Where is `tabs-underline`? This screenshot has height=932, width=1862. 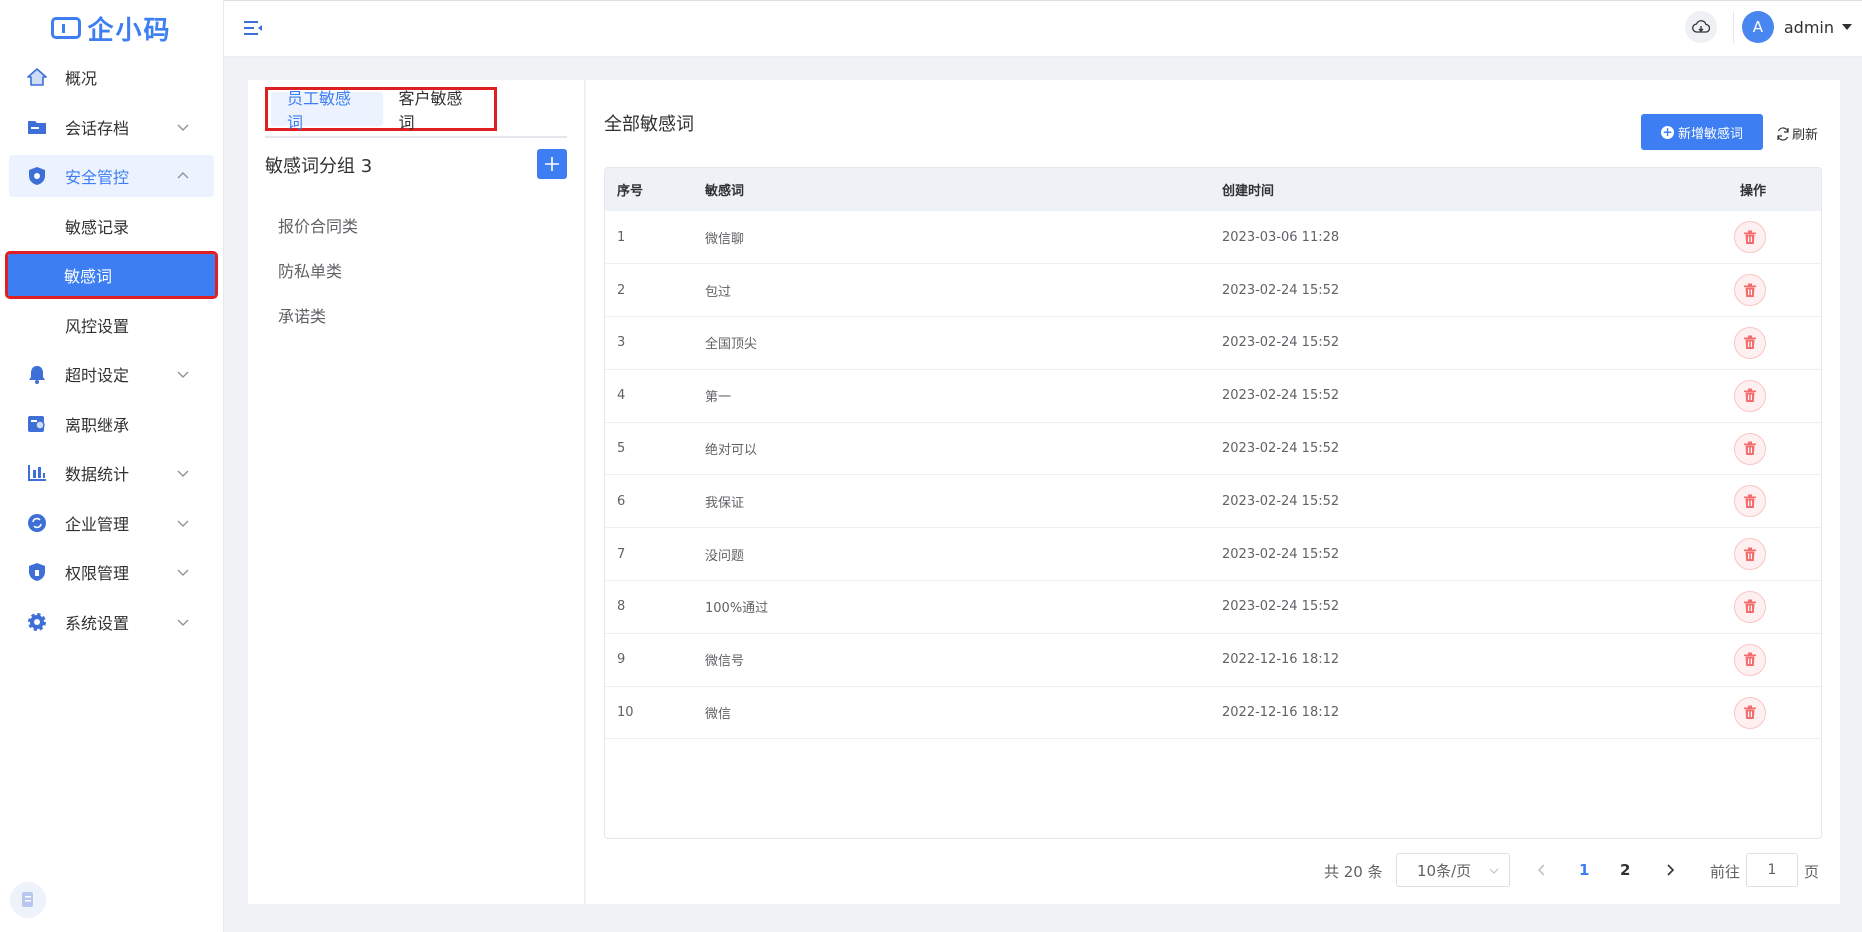
tabs-underline is located at coordinates (416, 137).